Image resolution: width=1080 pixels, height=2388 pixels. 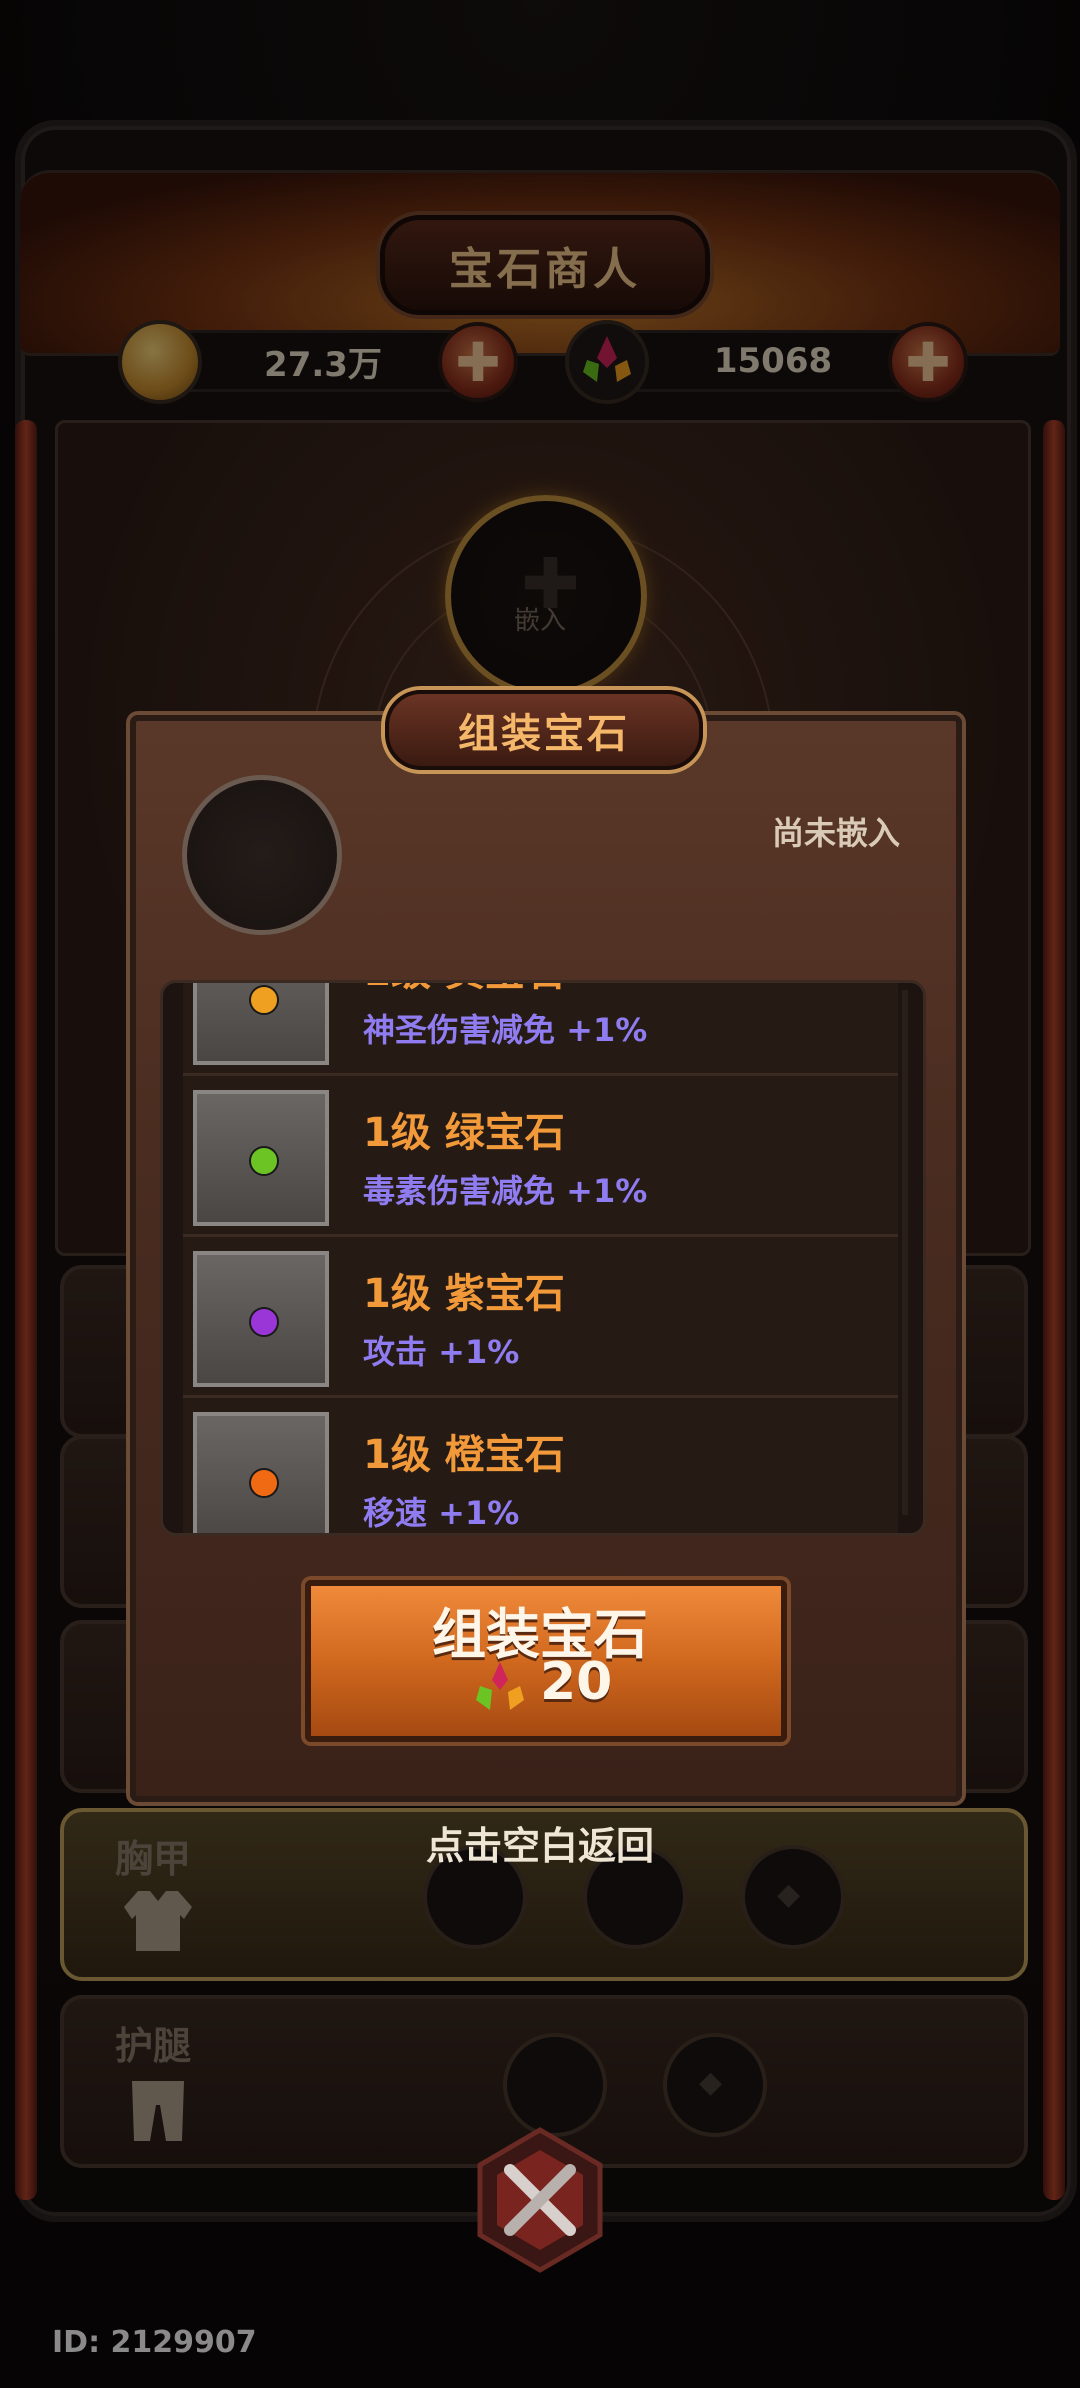 I want to click on gem-effect: 移速 +1%, so click(x=441, y=1513).